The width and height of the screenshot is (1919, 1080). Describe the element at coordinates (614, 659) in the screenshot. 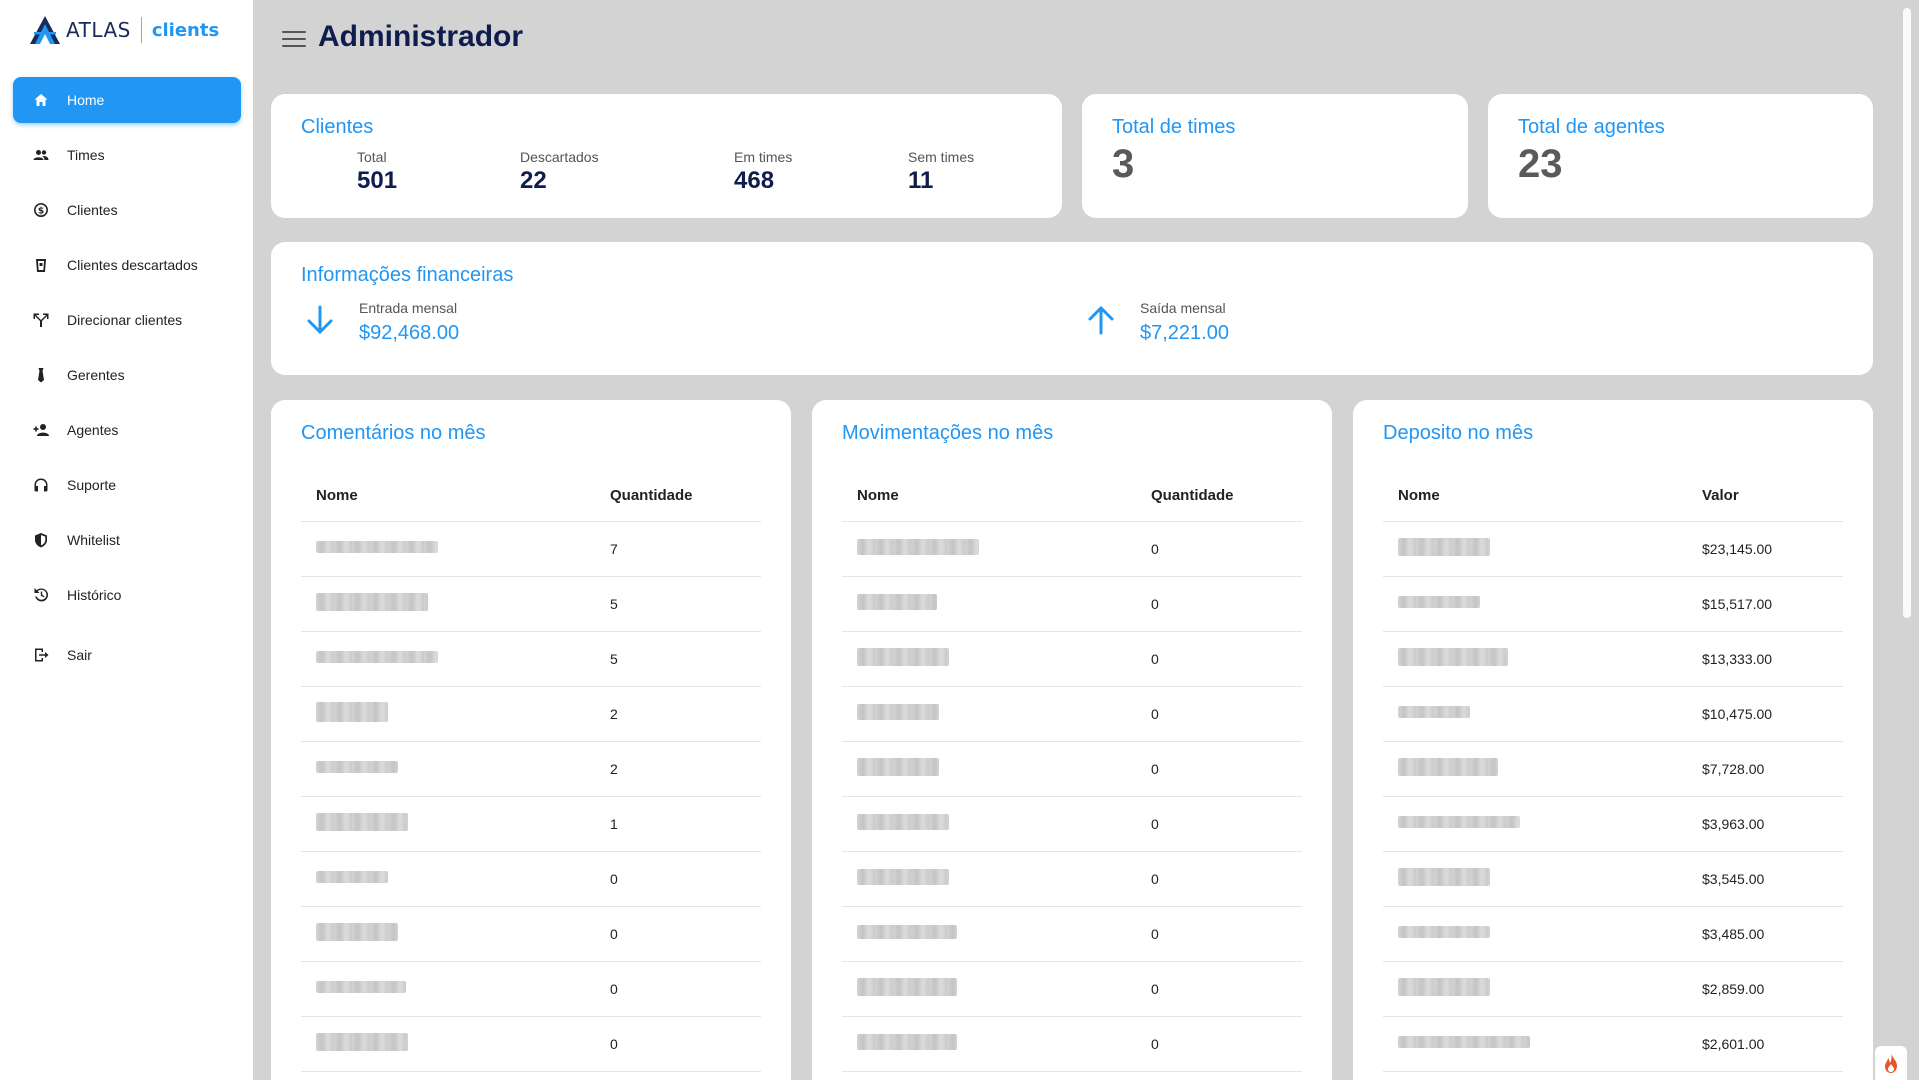

I see `row-value: 5` at that location.